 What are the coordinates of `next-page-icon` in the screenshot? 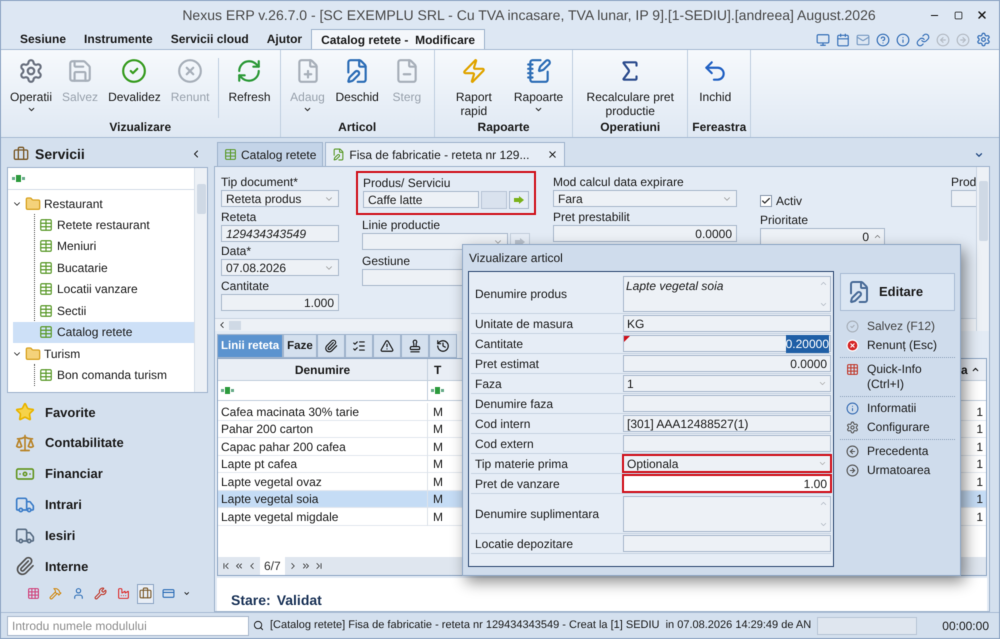 It's located at (305, 566).